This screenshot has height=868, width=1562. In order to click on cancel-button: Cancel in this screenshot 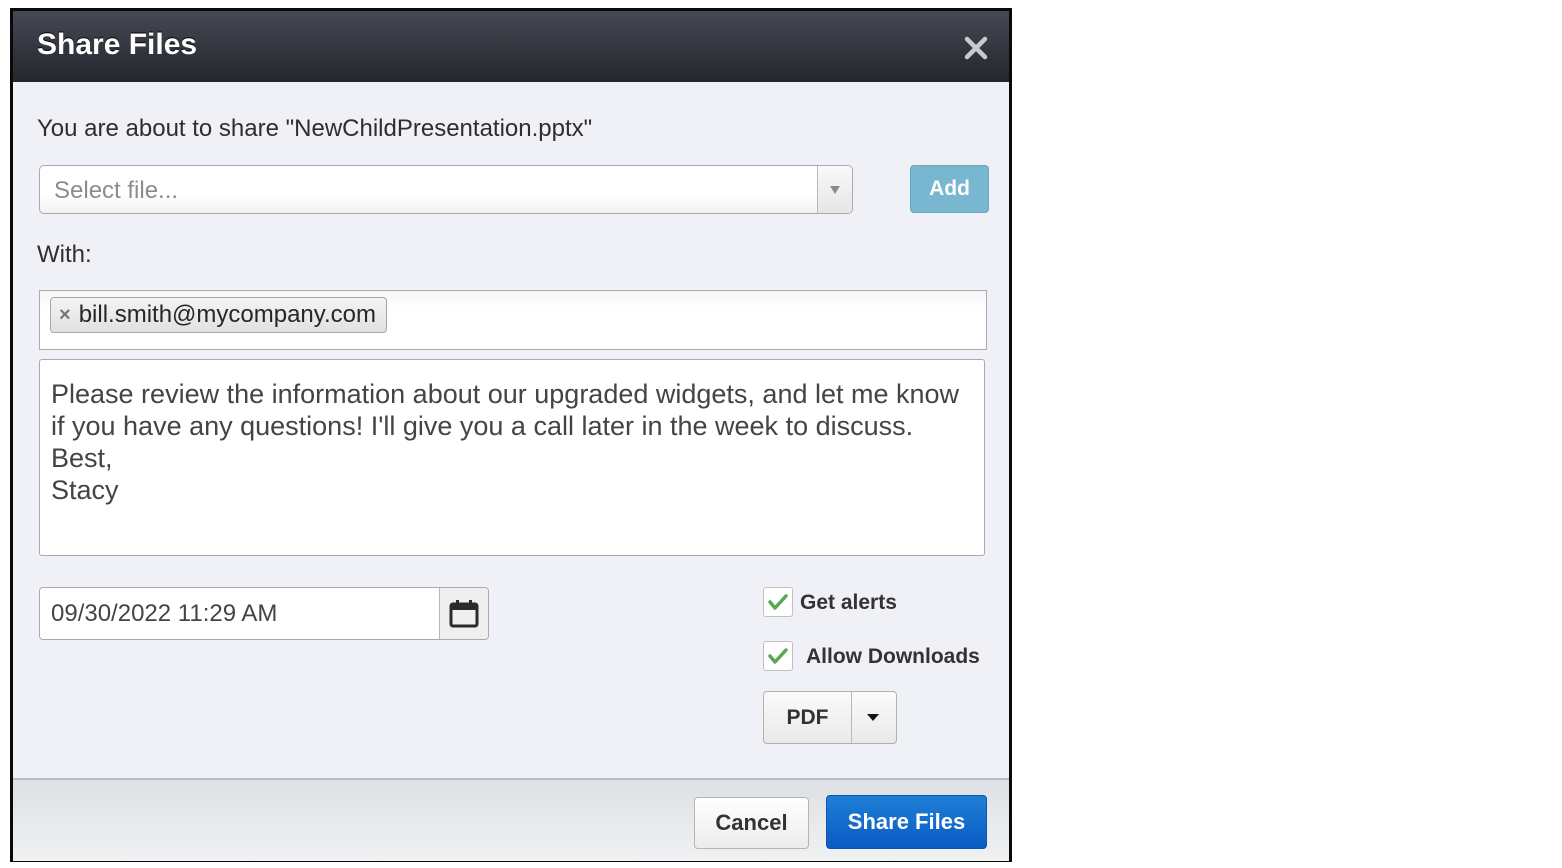, I will do `click(751, 823)`.